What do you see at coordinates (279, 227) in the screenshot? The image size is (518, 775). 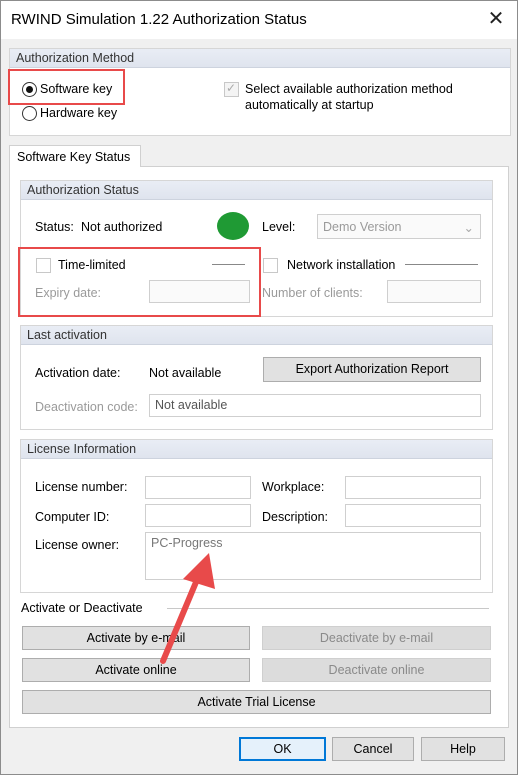 I see `level-label: Level:` at bounding box center [279, 227].